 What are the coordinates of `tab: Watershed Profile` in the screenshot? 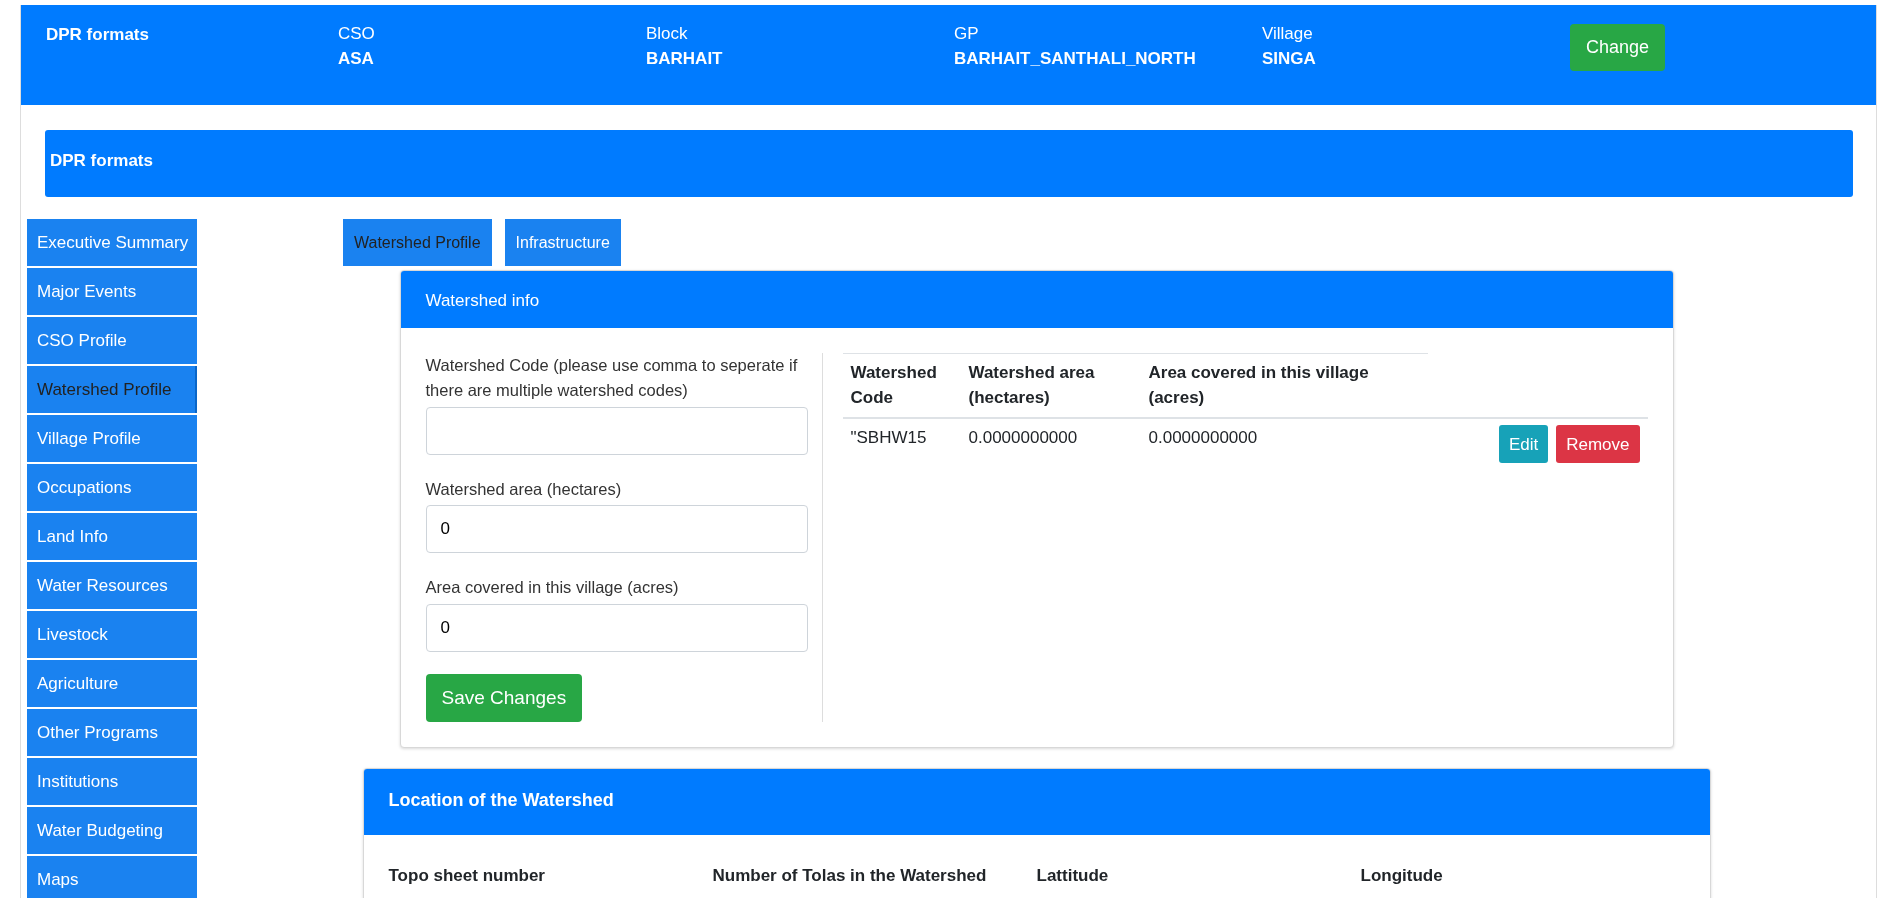 It's located at (417, 242).